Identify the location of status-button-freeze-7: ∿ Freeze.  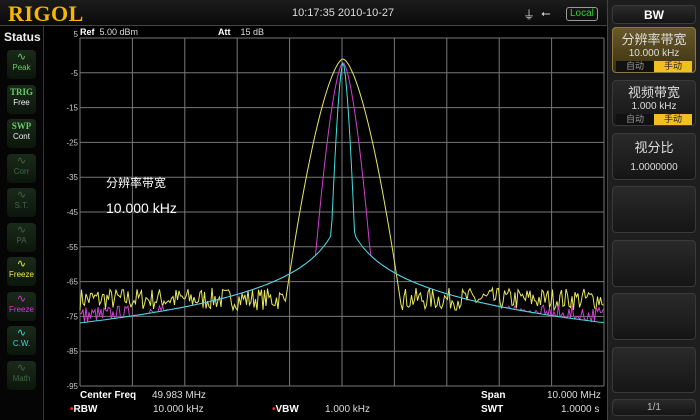
(21, 306).